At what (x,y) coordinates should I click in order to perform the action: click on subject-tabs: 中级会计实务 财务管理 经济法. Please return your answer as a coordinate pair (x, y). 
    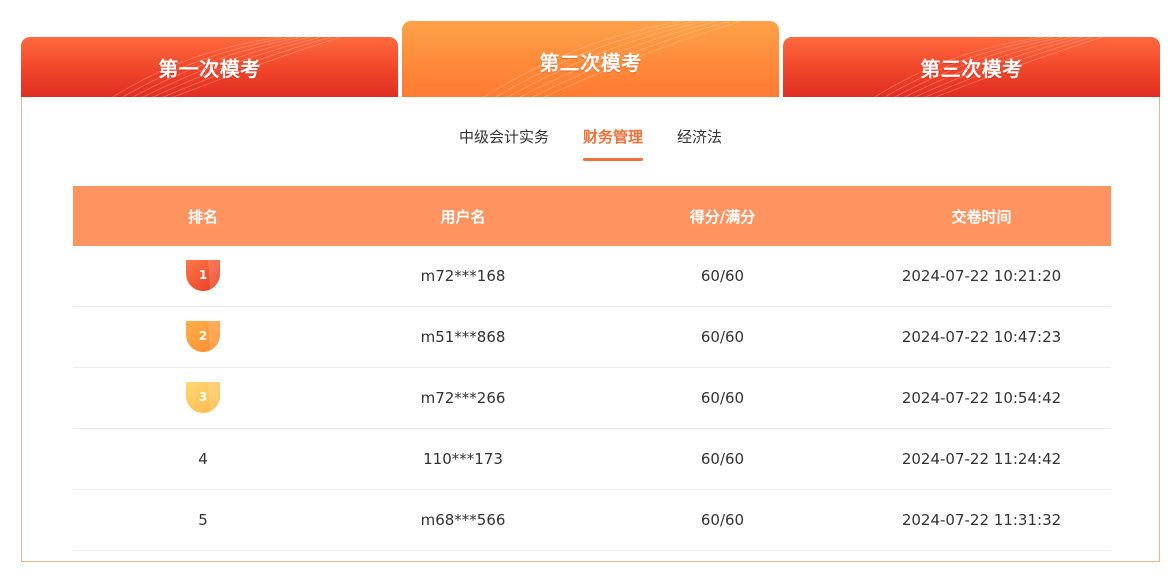
    Looking at the image, I should click on (590, 141).